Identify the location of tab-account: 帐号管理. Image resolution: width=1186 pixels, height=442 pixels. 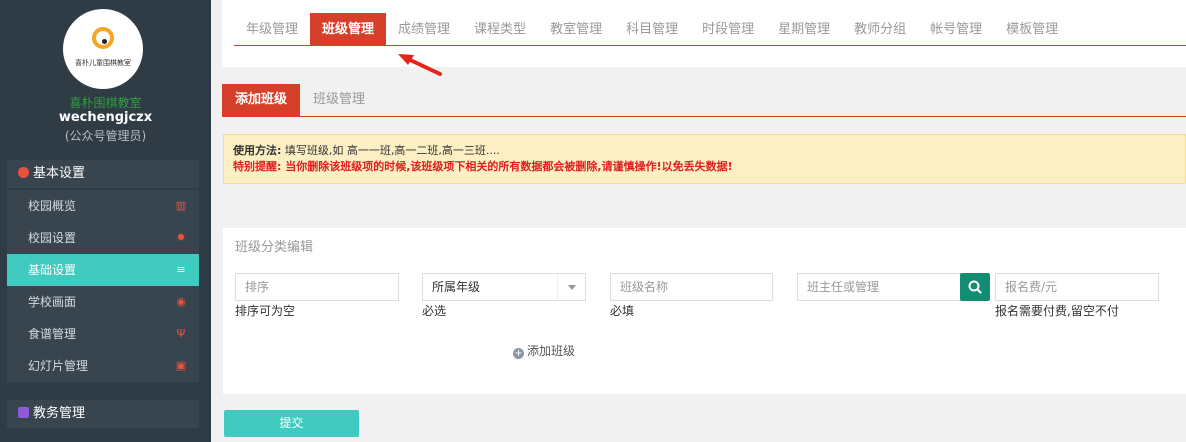
(956, 29).